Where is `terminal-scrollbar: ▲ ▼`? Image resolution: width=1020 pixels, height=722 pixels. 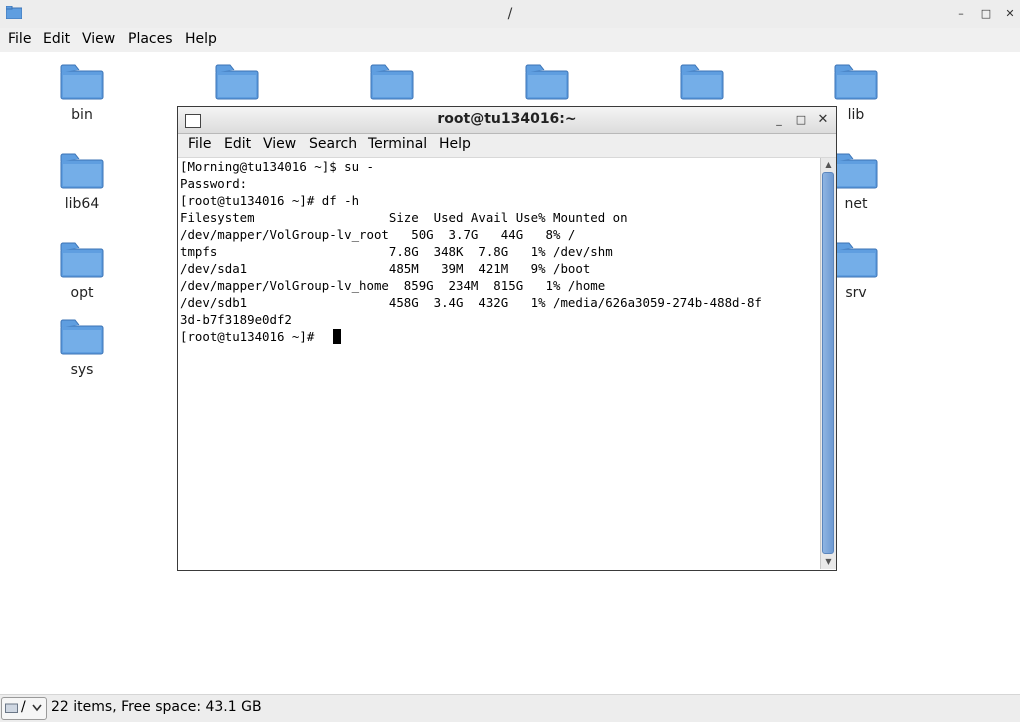 terminal-scrollbar: ▲ ▼ is located at coordinates (828, 363).